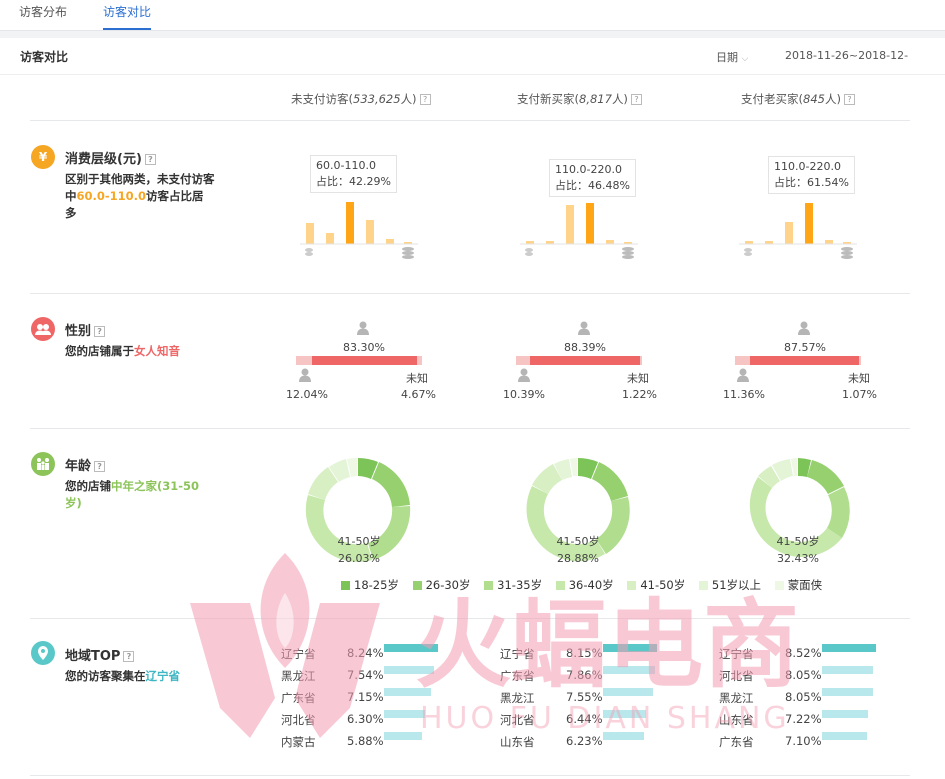 This screenshot has height=779, width=945. What do you see at coordinates (472, 56) in the screenshot?
I see `panel-header: 访客对比 日期 ⌵ 2018-11-26~2018-12-` at bounding box center [472, 56].